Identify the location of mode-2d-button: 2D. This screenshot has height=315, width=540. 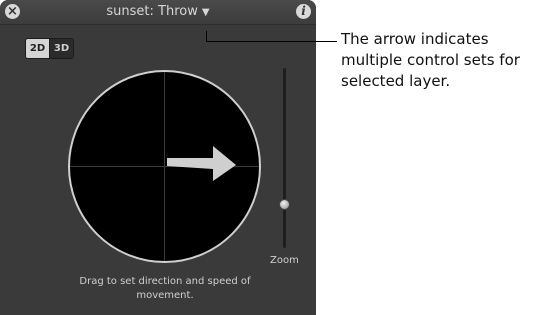
(37, 48).